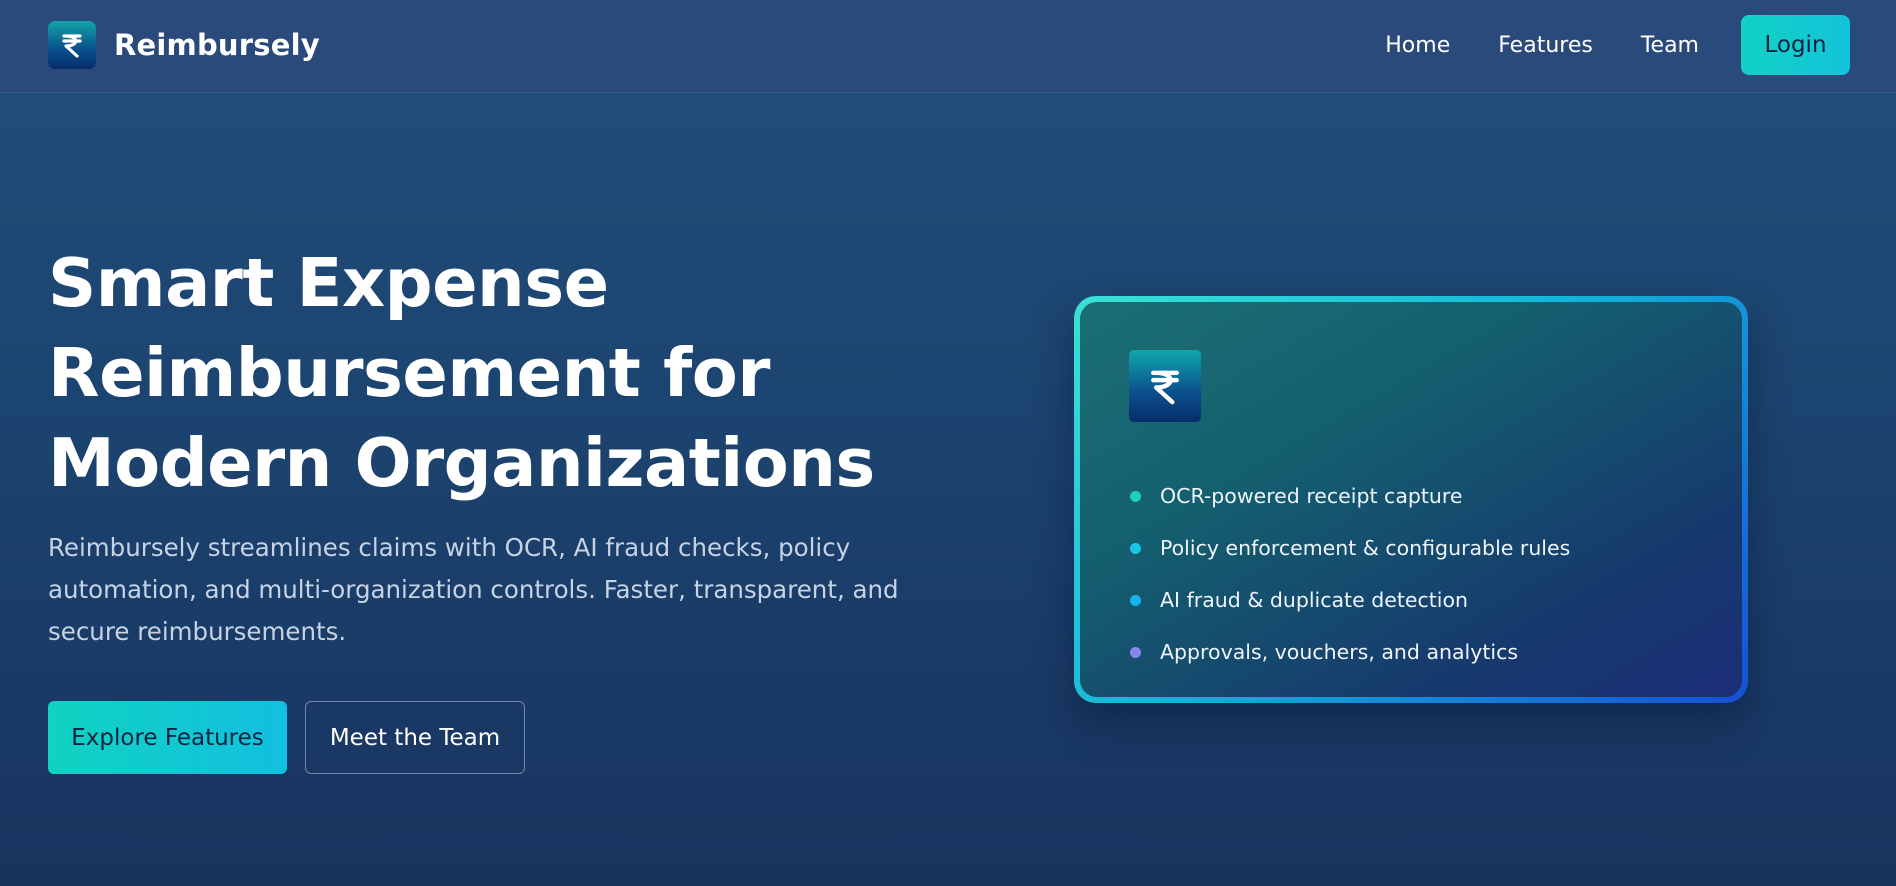 Image resolution: width=1896 pixels, height=886 pixels. I want to click on feature-label: AI fraud & duplicate detection, so click(1314, 600).